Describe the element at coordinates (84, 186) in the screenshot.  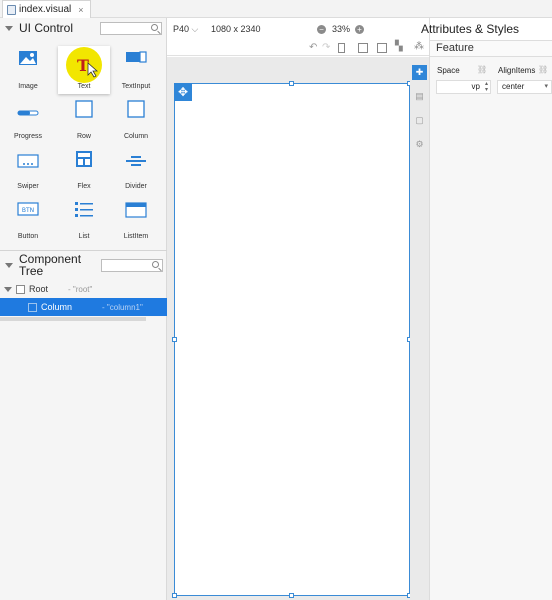
I see `component-label: Flex` at that location.